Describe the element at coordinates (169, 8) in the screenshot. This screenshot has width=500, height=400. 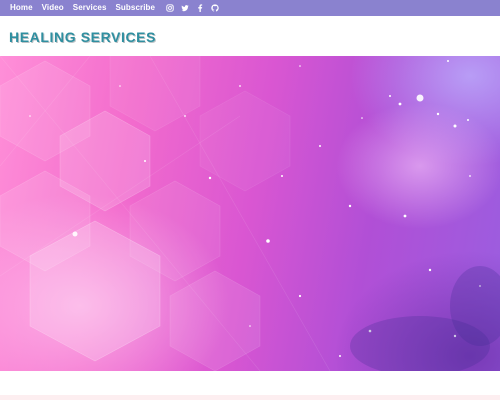
I see `instagram-icon` at that location.